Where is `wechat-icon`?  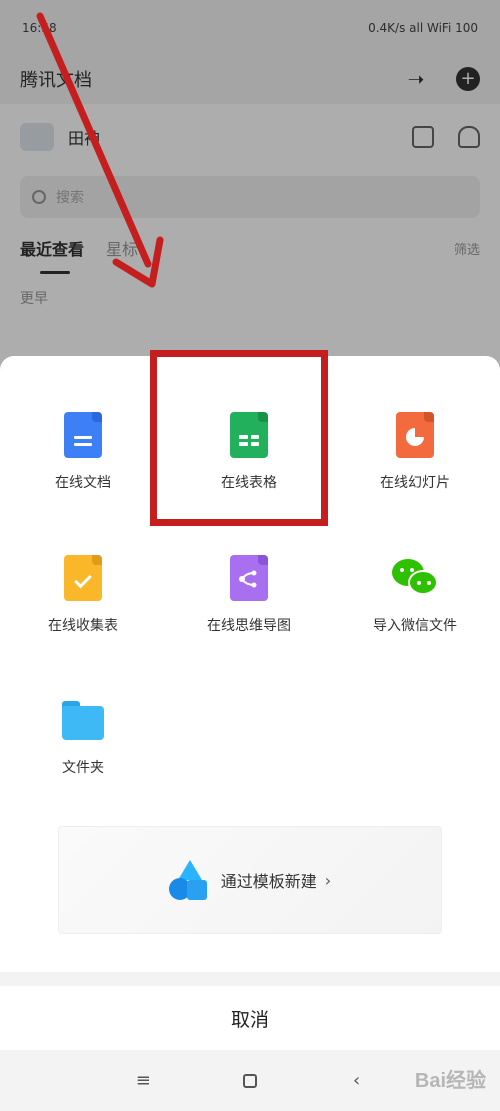 wechat-icon is located at coordinates (415, 578).